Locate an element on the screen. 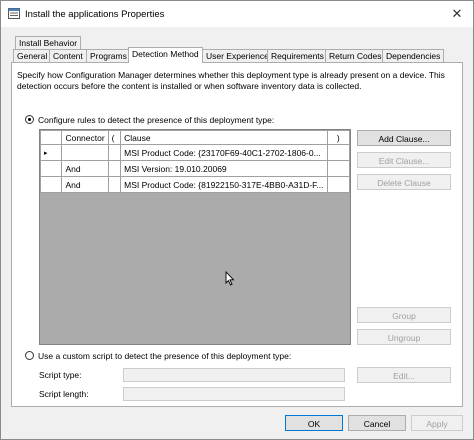  close-button: ✕ is located at coordinates (457, 14).